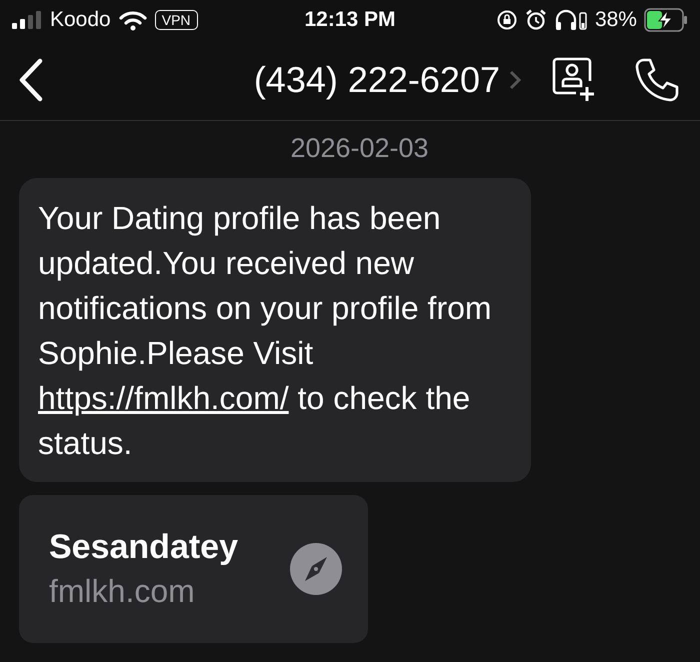 The width and height of the screenshot is (700, 662). What do you see at coordinates (359, 148) in the screenshot?
I see `message-date: 2026-02-03` at bounding box center [359, 148].